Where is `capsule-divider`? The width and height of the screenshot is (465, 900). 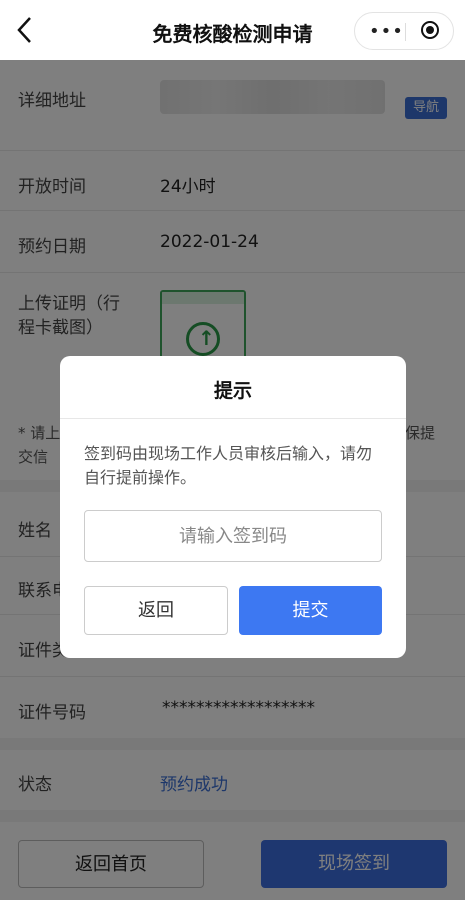
capsule-divider is located at coordinates (405, 32).